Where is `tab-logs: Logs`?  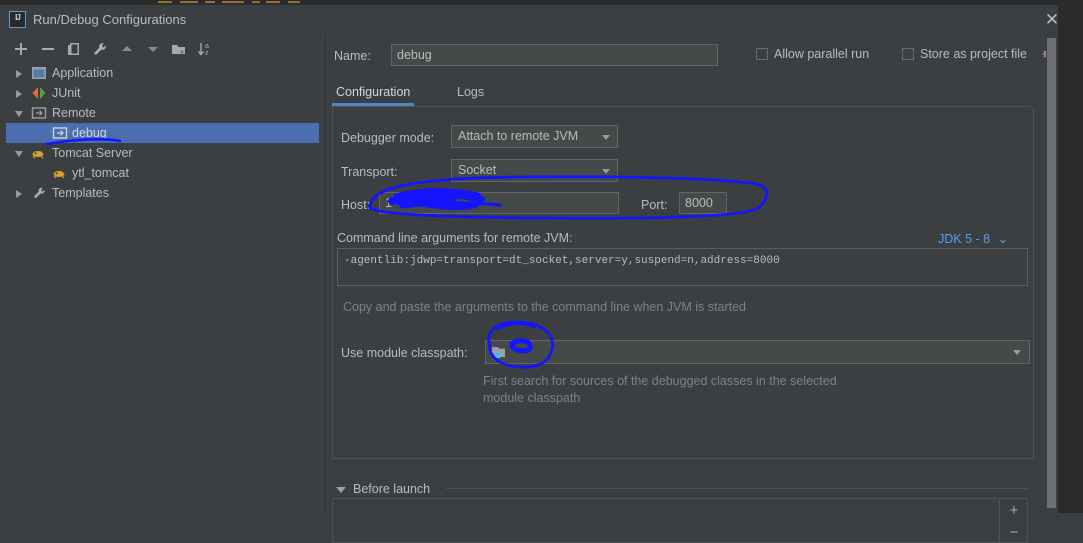
tab-logs: Logs is located at coordinates (470, 93).